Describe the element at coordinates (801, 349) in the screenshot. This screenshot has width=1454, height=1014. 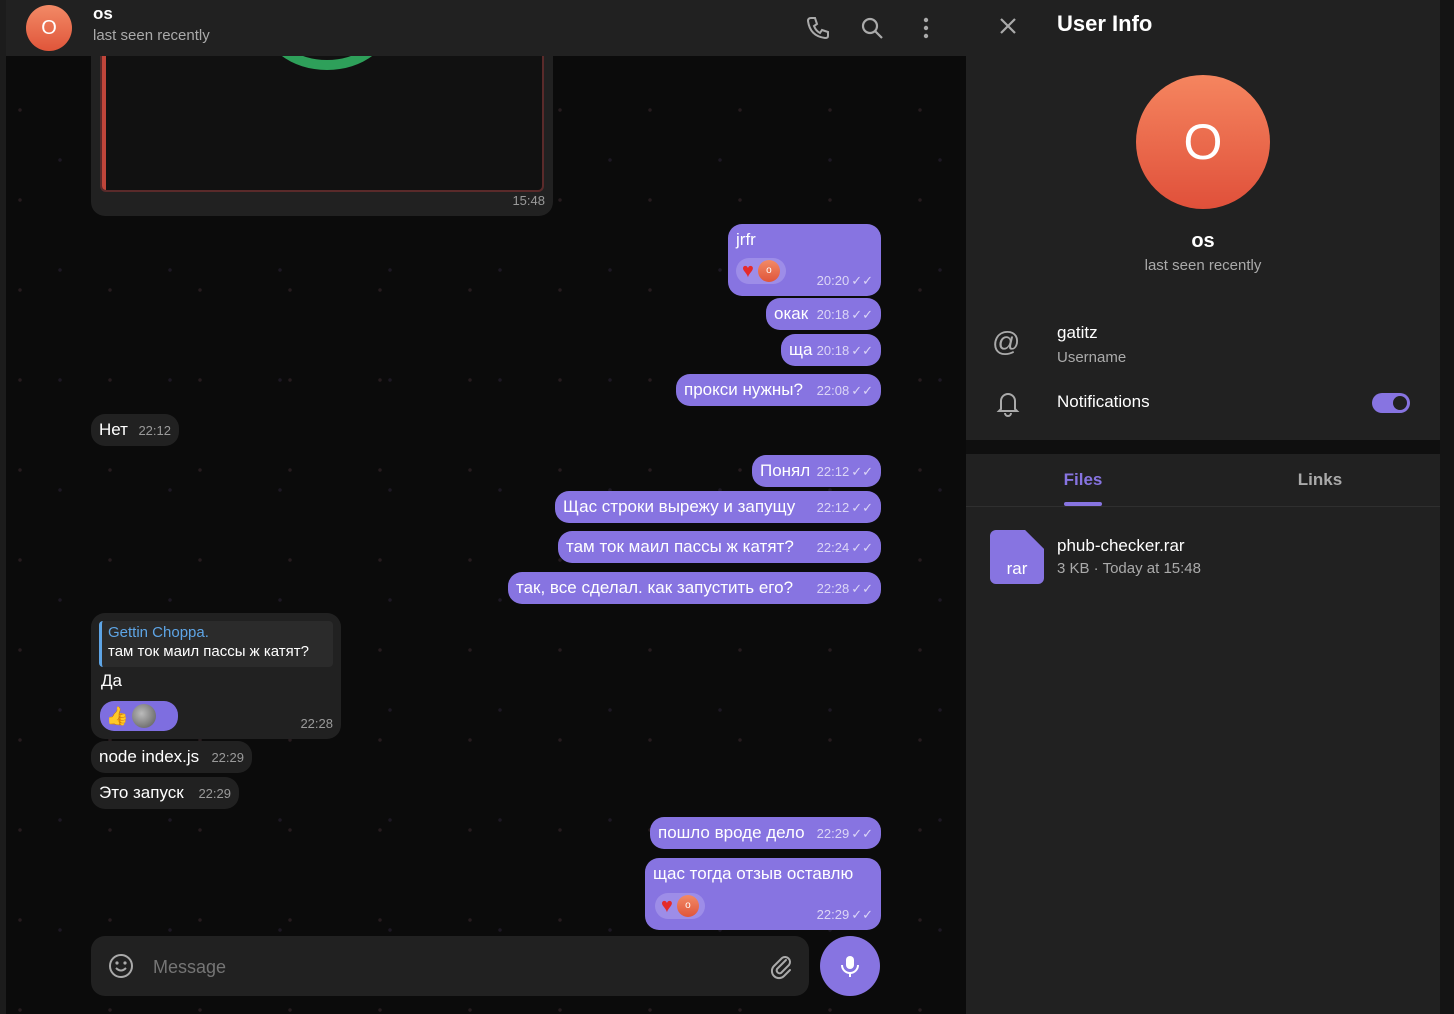
I see `message-text: ща` at that location.